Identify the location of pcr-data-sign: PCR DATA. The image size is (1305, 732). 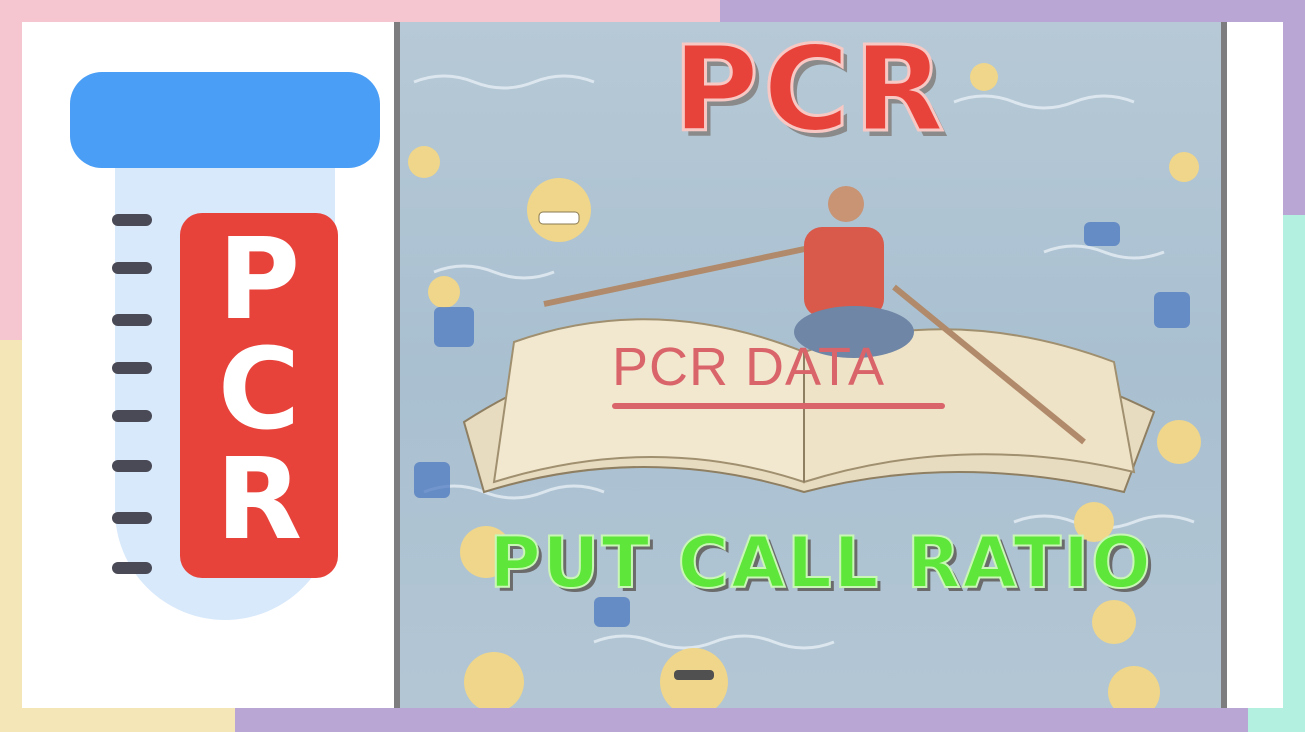
(749, 367).